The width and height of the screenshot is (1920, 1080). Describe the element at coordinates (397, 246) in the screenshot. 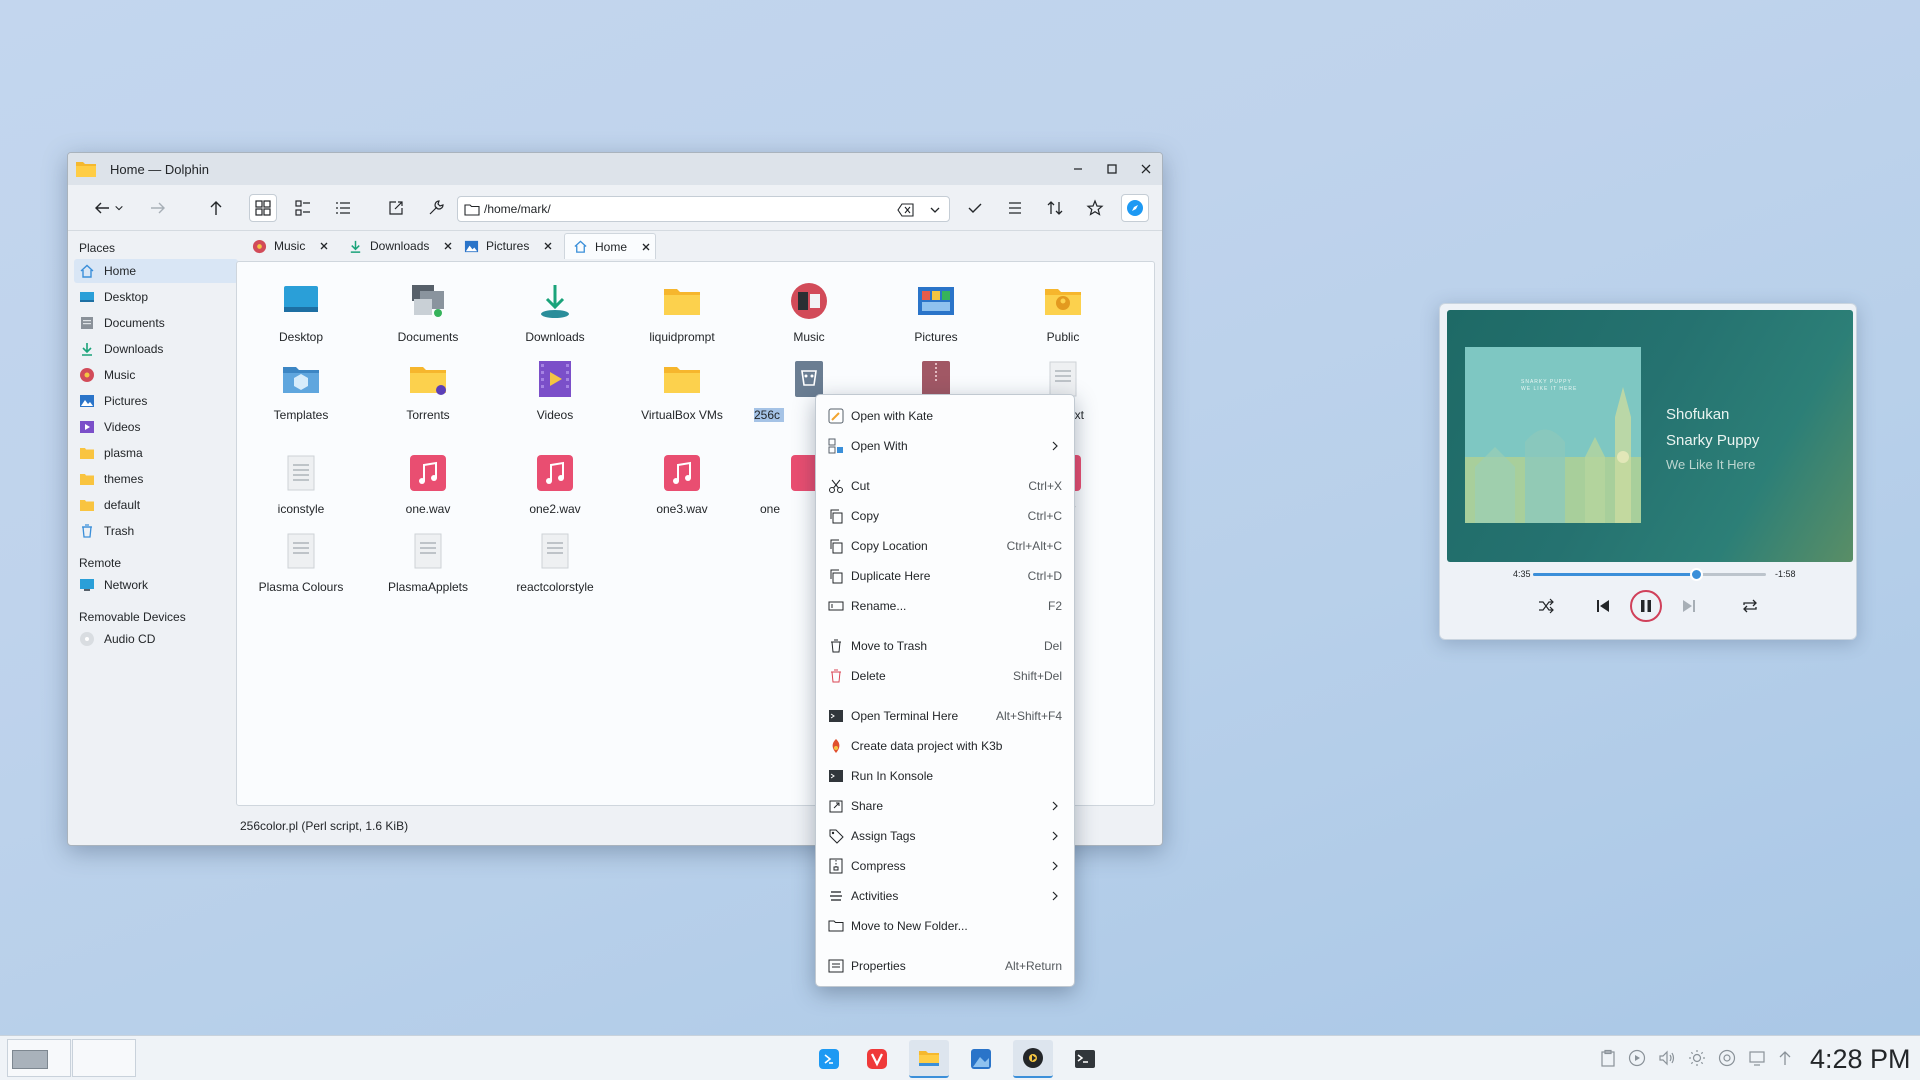

I see `tab-downloads: Downloads` at that location.